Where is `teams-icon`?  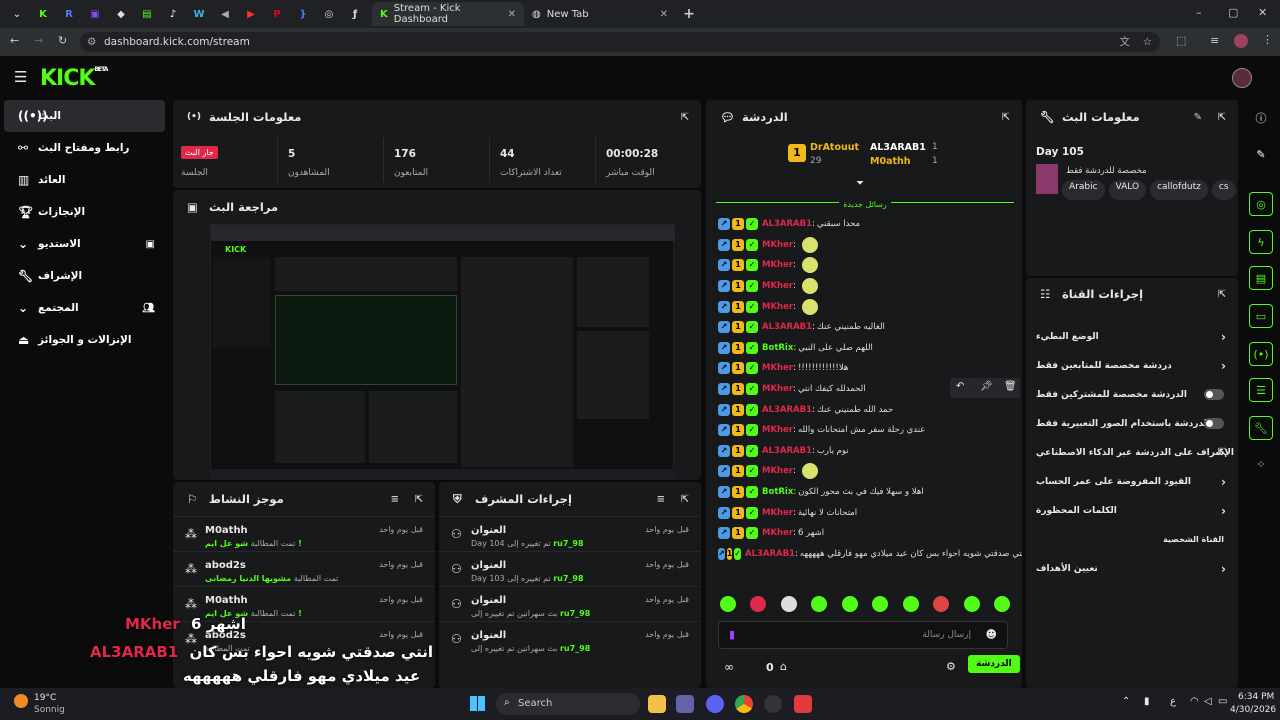 teams-icon is located at coordinates (685, 704).